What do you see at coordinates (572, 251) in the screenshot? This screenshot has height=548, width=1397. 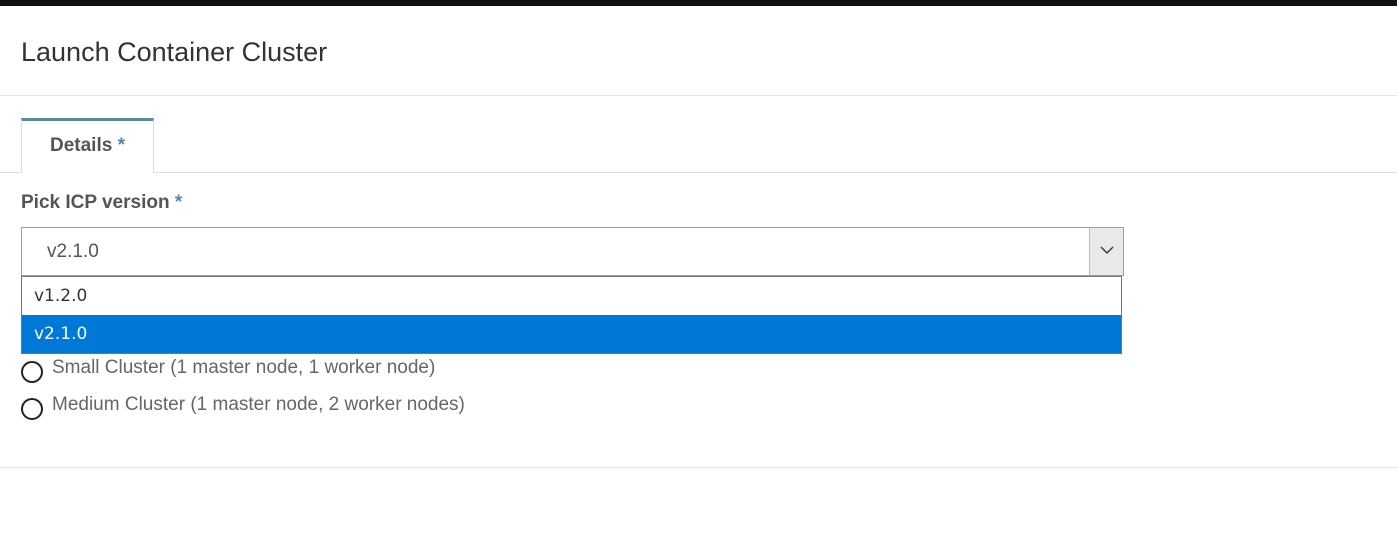 I see `icp-version-select: v2.1.0` at bounding box center [572, 251].